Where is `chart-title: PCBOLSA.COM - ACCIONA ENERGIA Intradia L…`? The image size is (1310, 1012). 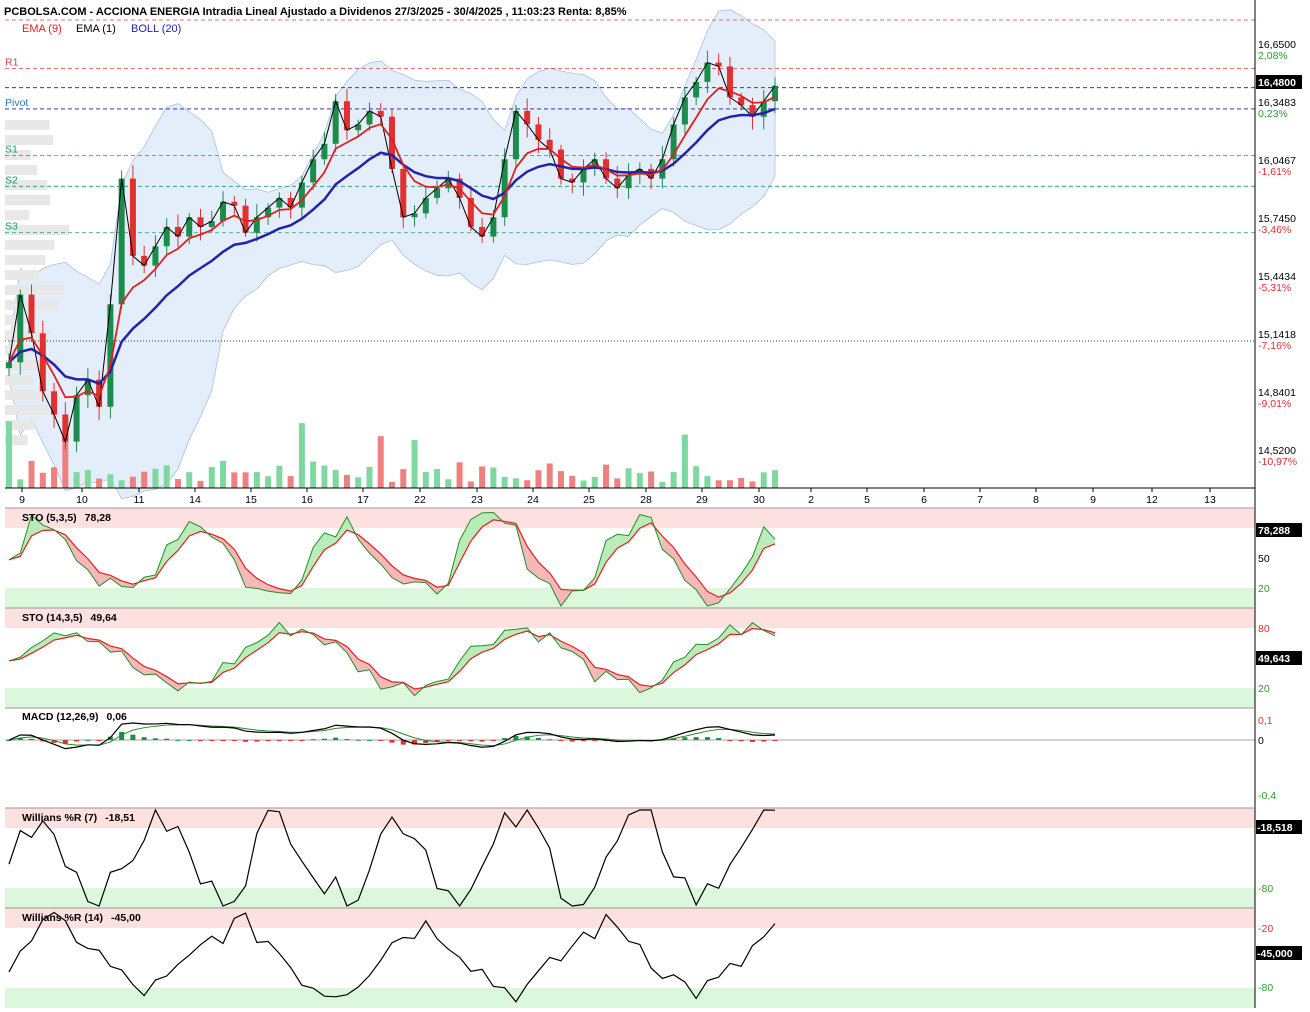
chart-title: PCBOLSA.COM - ACCIONA ENERGIA Intradia L… is located at coordinates (315, 12).